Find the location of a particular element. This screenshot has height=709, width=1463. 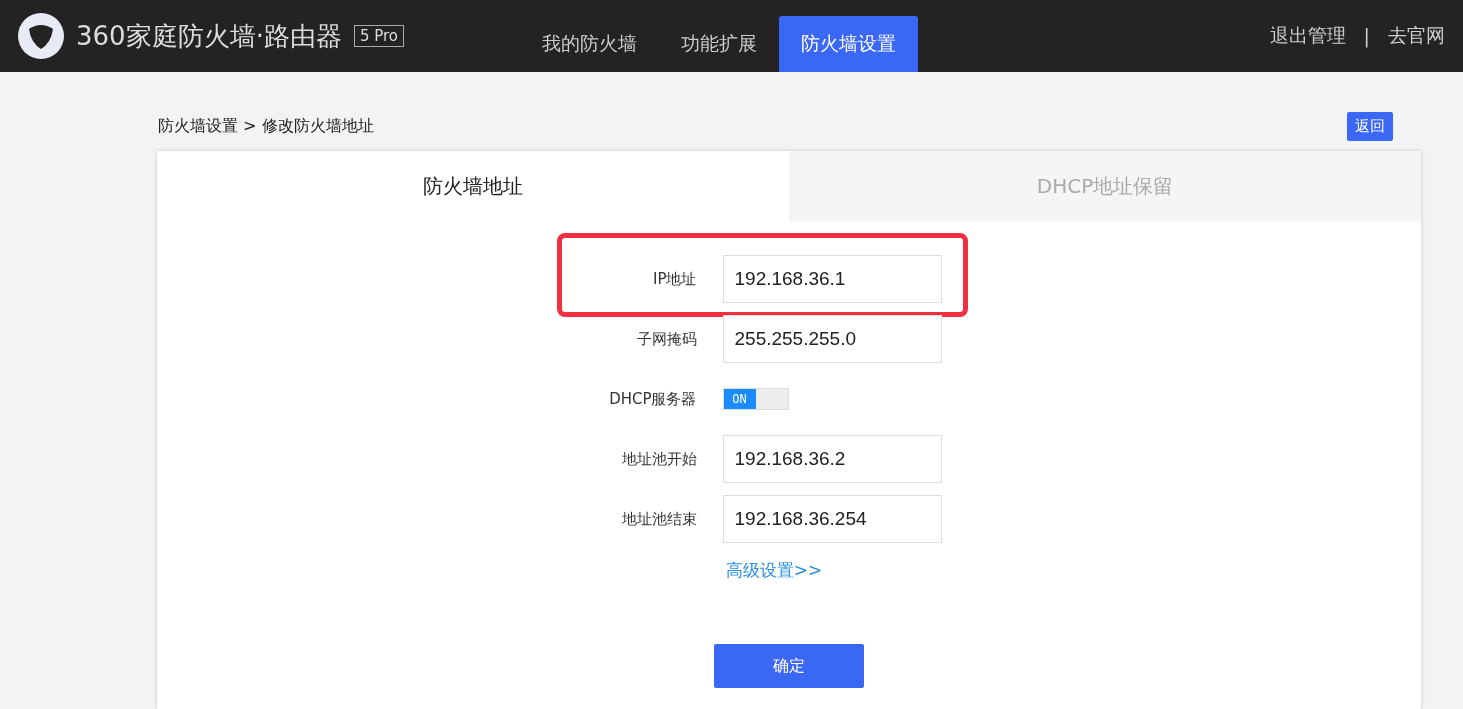

input-field: 192.168.36.254 is located at coordinates (832, 519).